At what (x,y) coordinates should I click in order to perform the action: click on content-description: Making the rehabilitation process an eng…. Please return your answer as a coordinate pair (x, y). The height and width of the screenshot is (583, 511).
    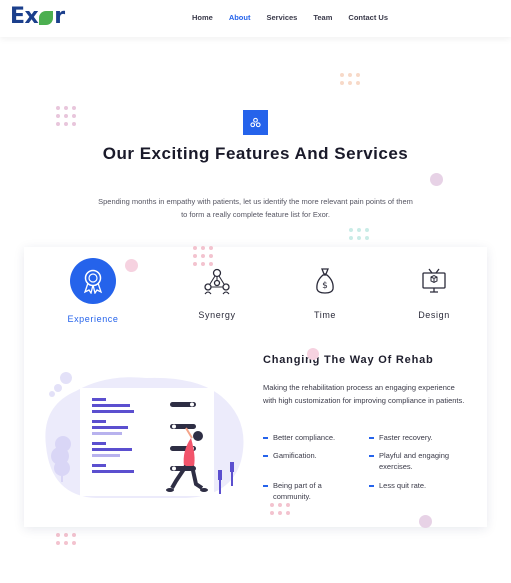
    Looking at the image, I should click on (364, 394).